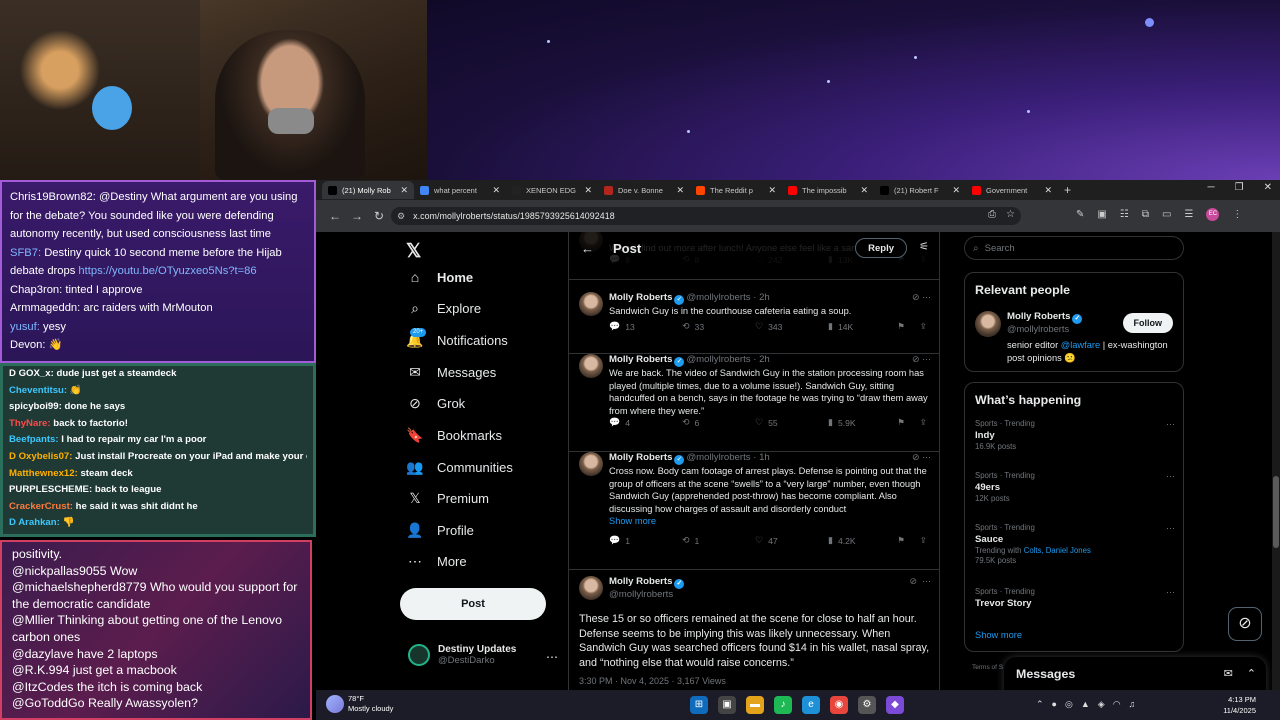 The height and width of the screenshot is (720, 1280). What do you see at coordinates (727, 705) in the screenshot?
I see `task-view-icon: ▣` at bounding box center [727, 705].